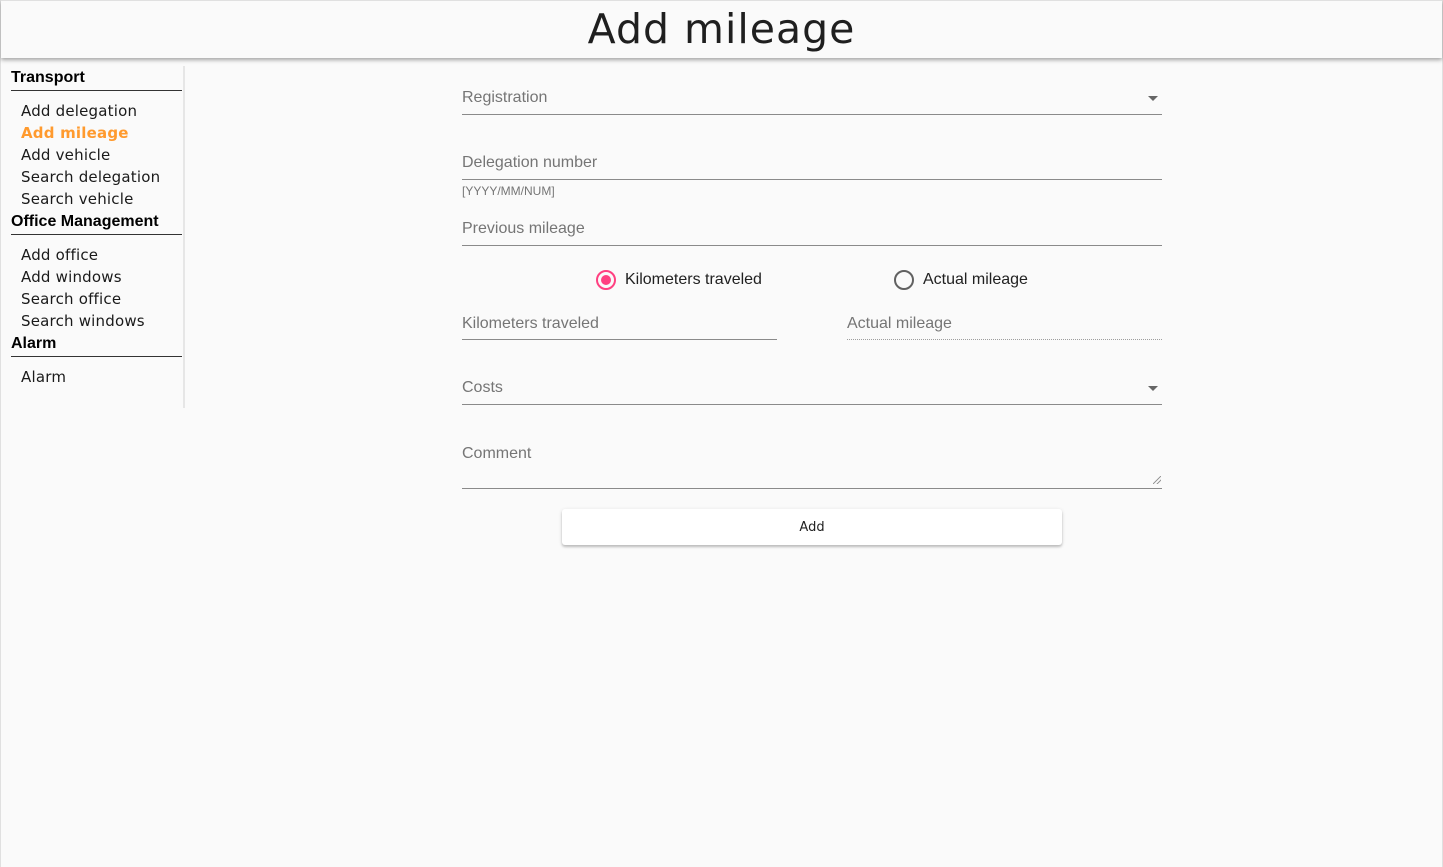 This screenshot has height=867, width=1443. Describe the element at coordinates (508, 191) in the screenshot. I see `delegation-number-hint: [YYYY/MM/NUM]` at that location.